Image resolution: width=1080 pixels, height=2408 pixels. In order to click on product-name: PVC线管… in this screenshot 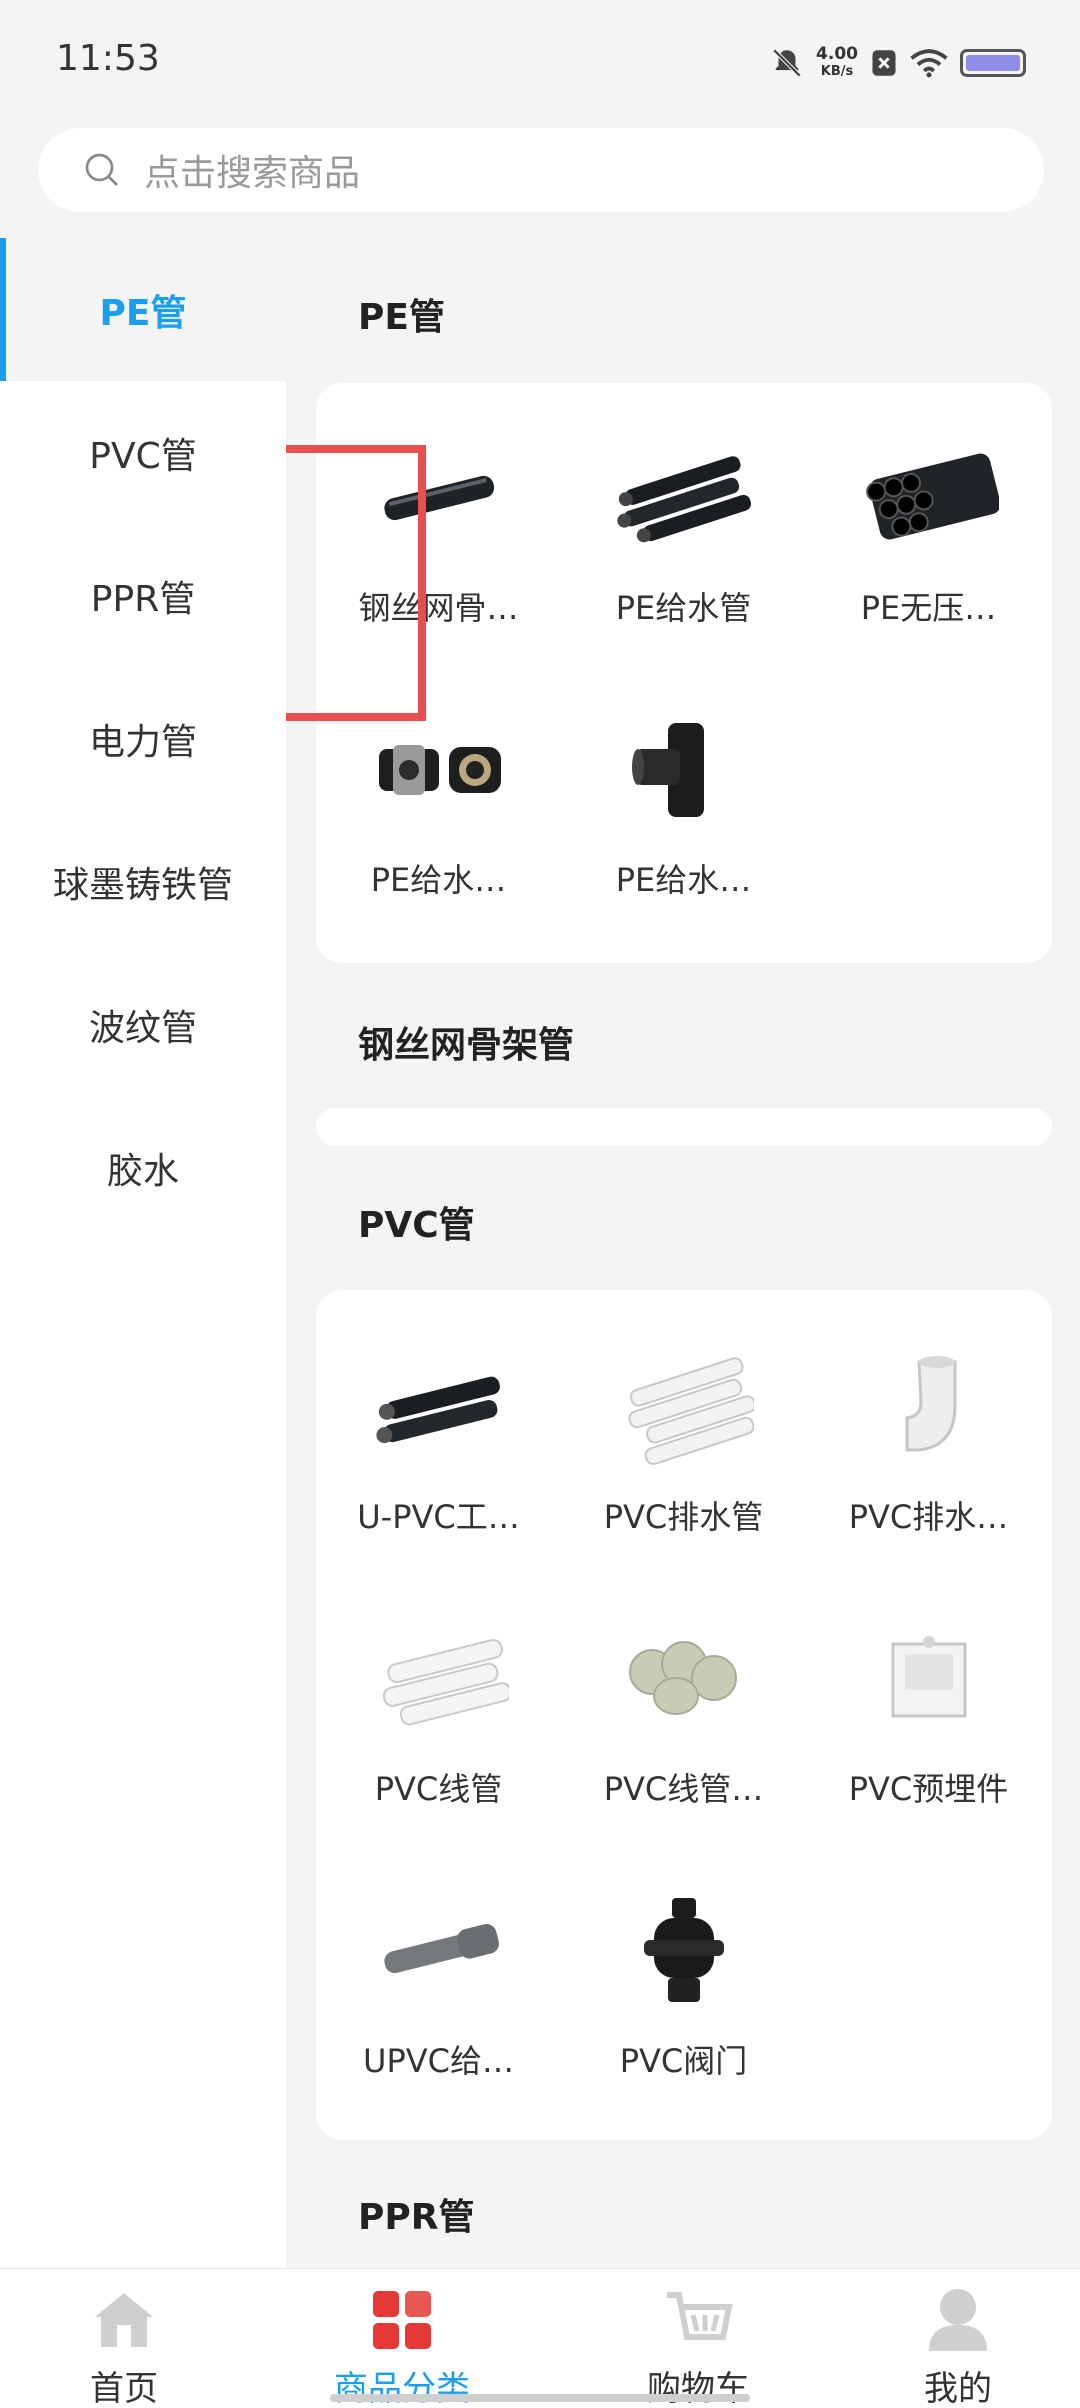, I will do `click(683, 1789)`.